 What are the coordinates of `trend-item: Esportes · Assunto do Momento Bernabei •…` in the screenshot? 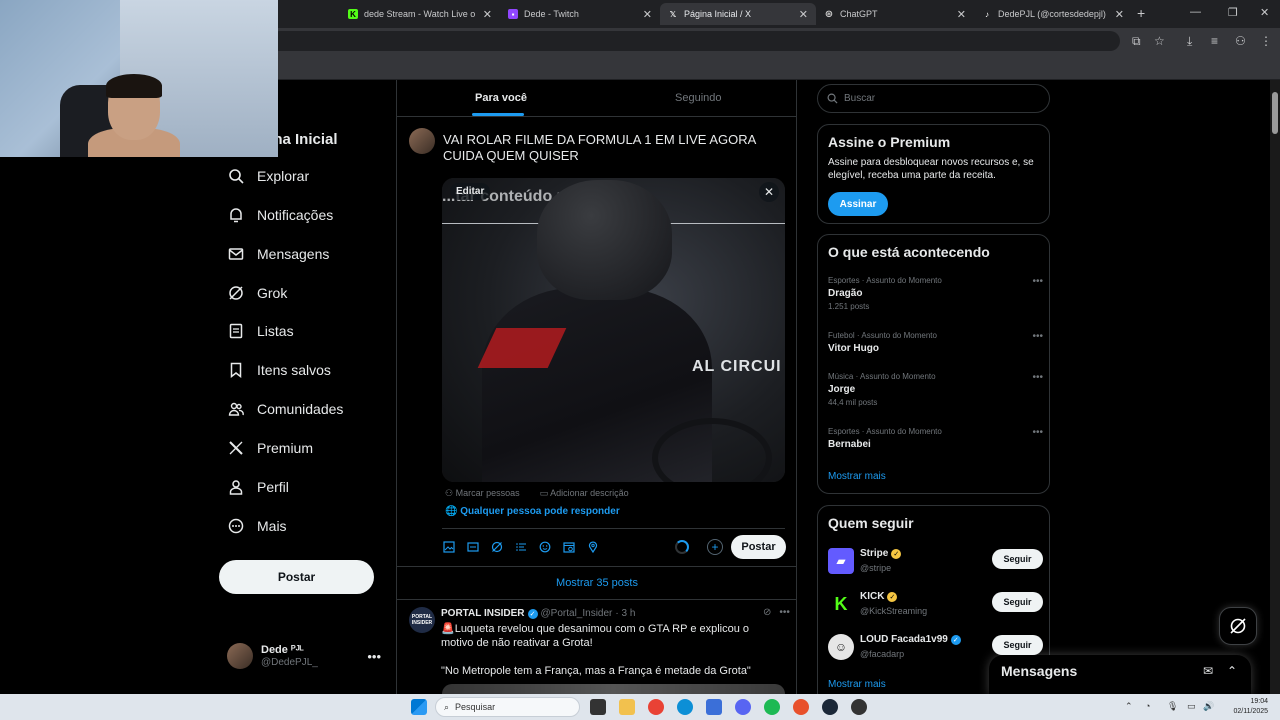 It's located at (935, 438).